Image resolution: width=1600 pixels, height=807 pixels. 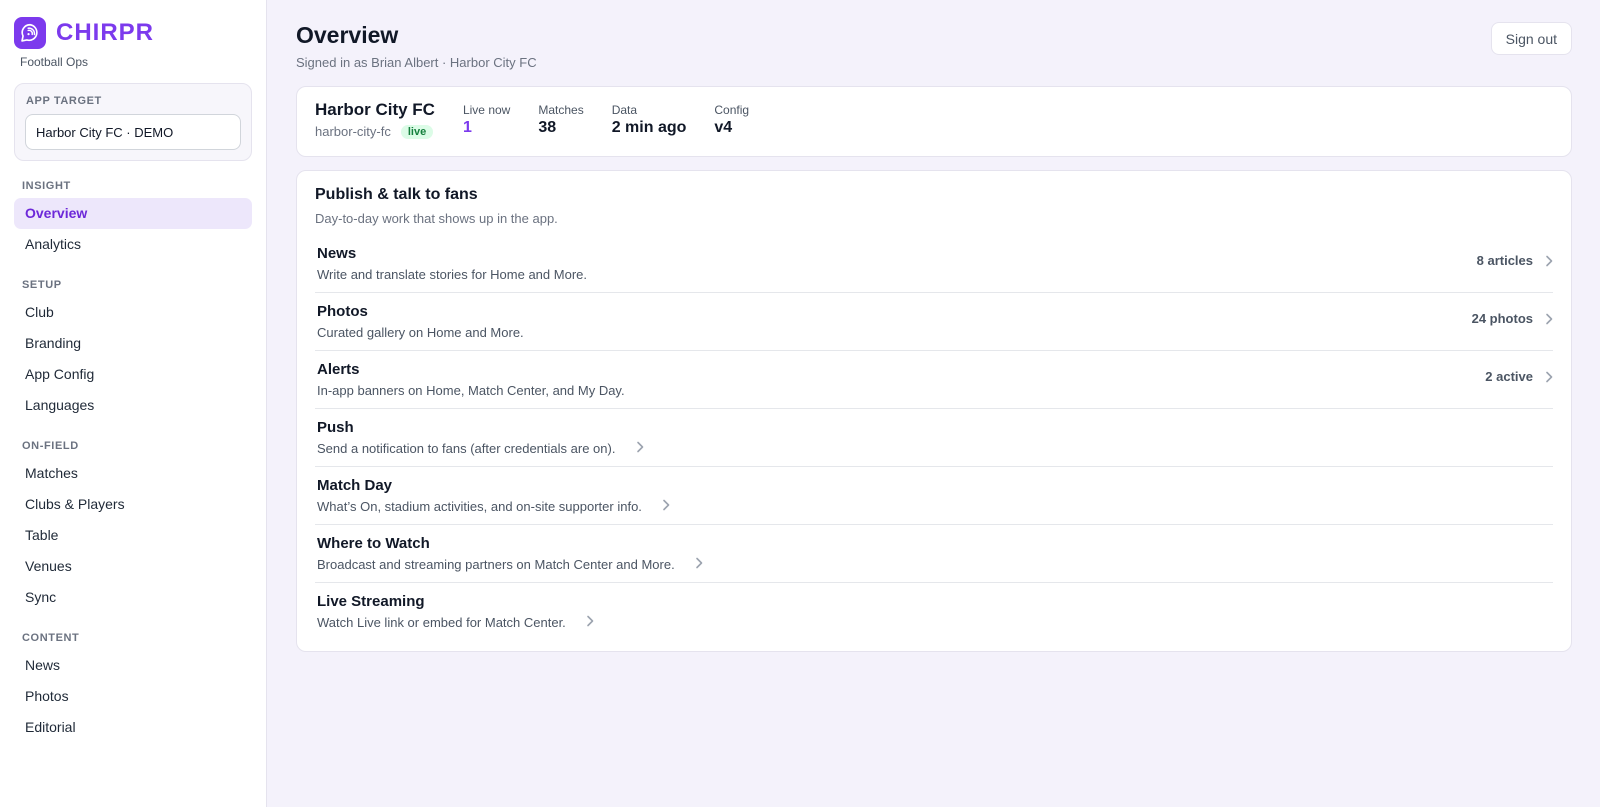 What do you see at coordinates (560, 118) in the screenshot?
I see `stat-matches: Matches 38` at bounding box center [560, 118].